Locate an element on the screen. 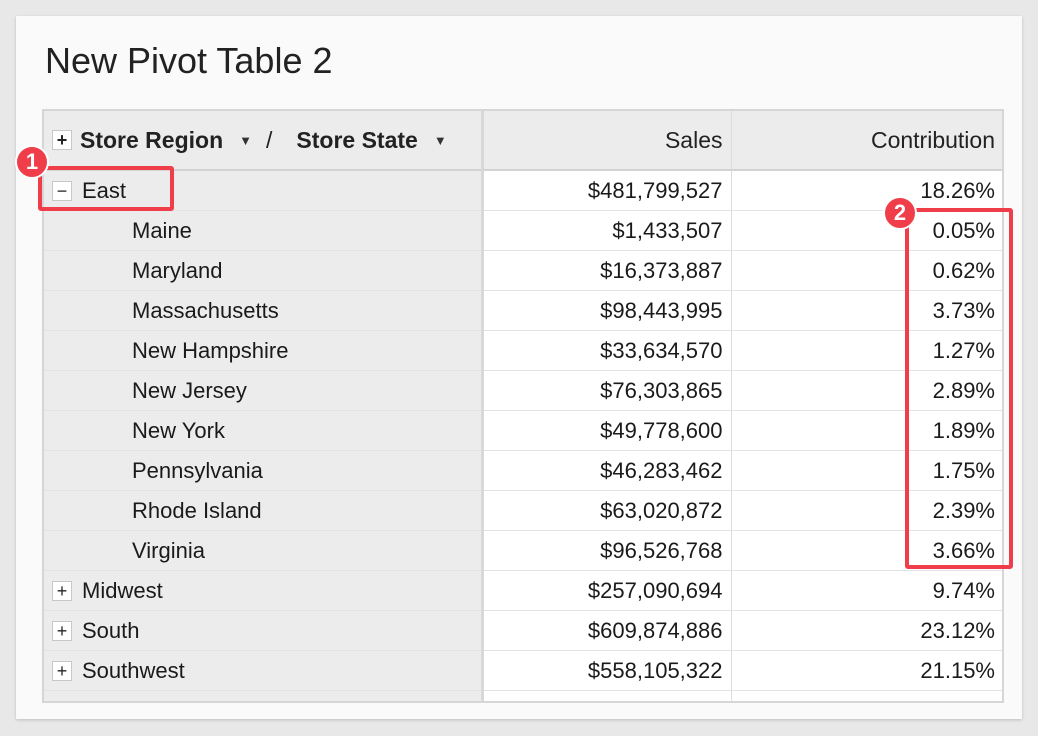  sales-cell: $257,090,694 is located at coordinates (607, 590).